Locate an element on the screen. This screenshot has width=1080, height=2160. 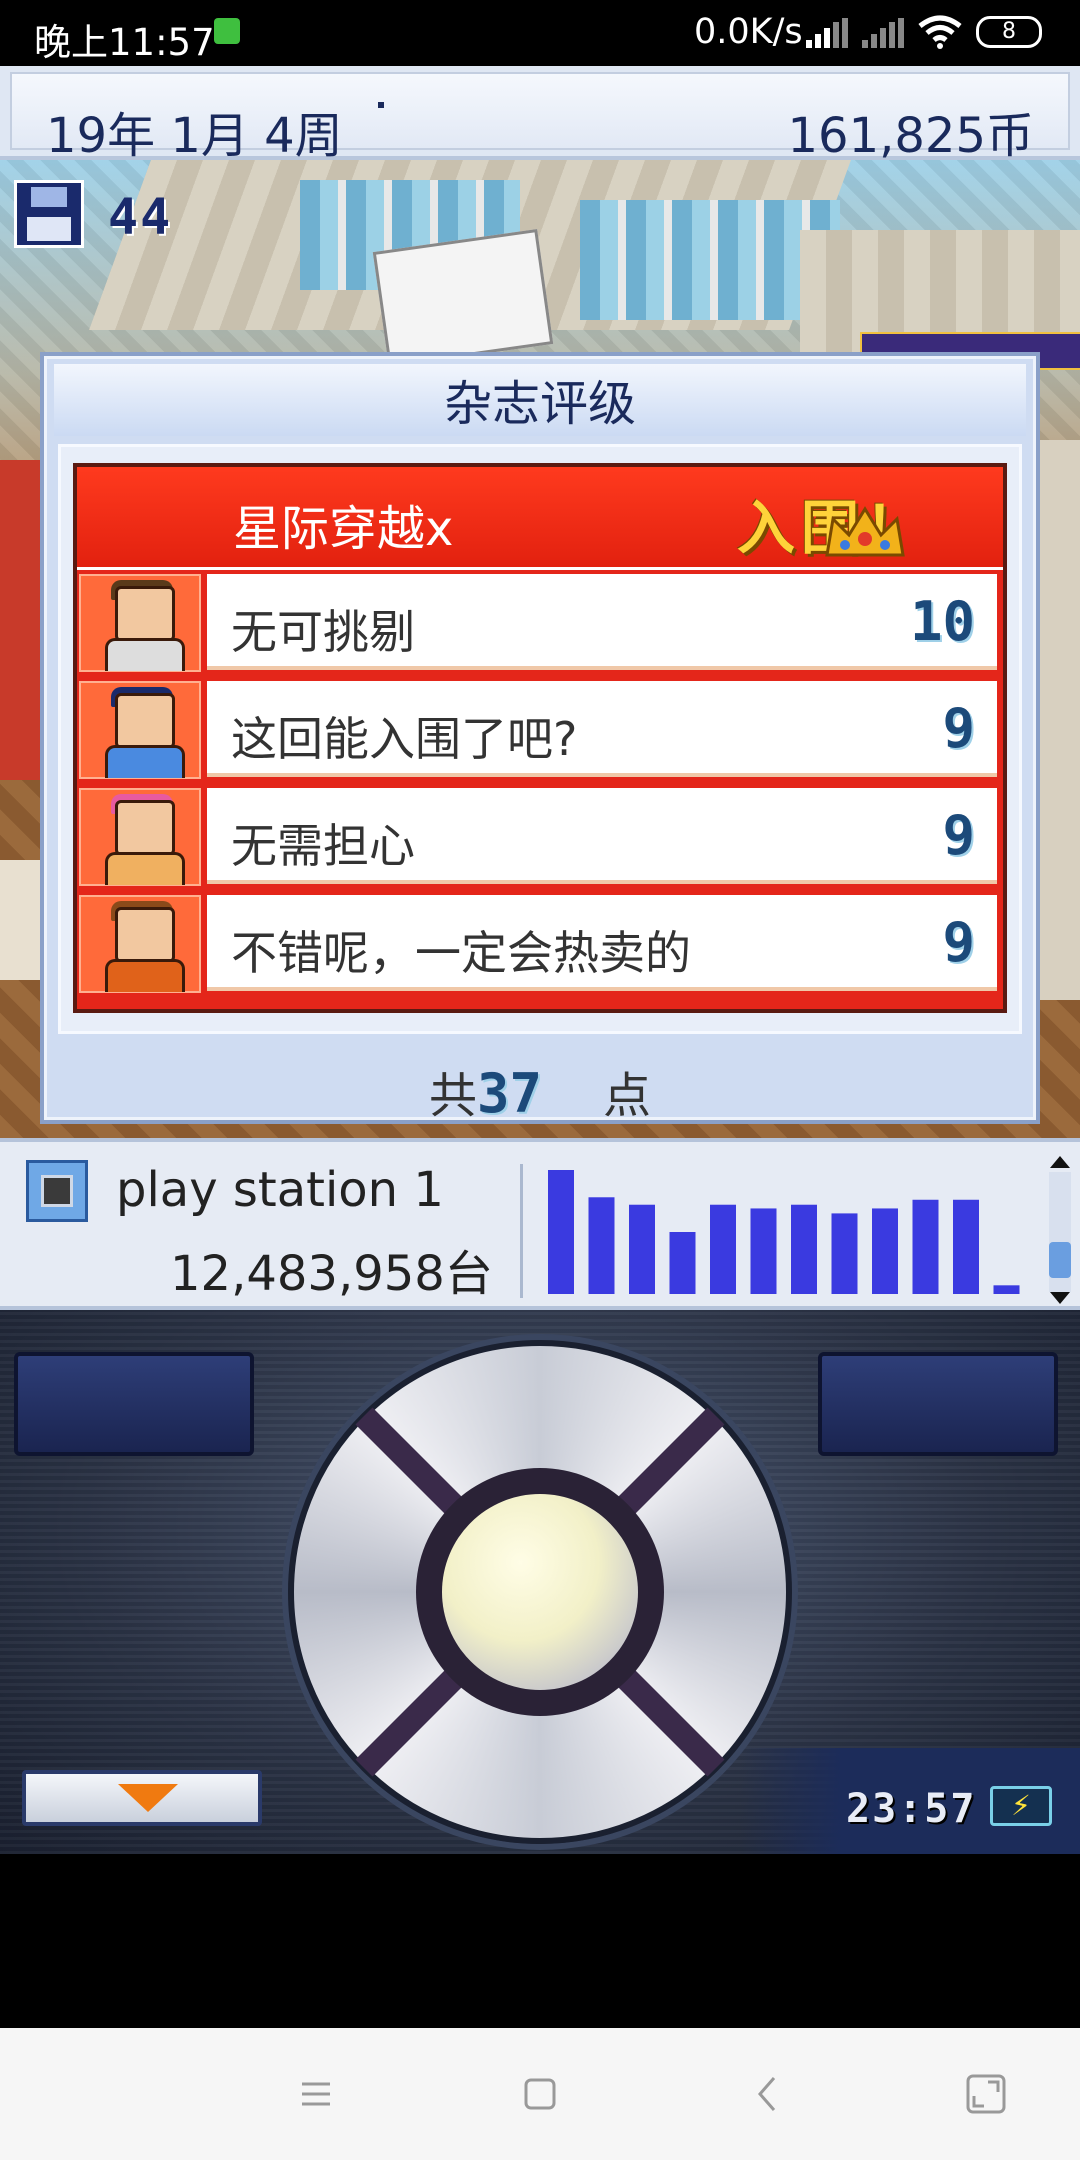
desk is located at coordinates (20, 920).